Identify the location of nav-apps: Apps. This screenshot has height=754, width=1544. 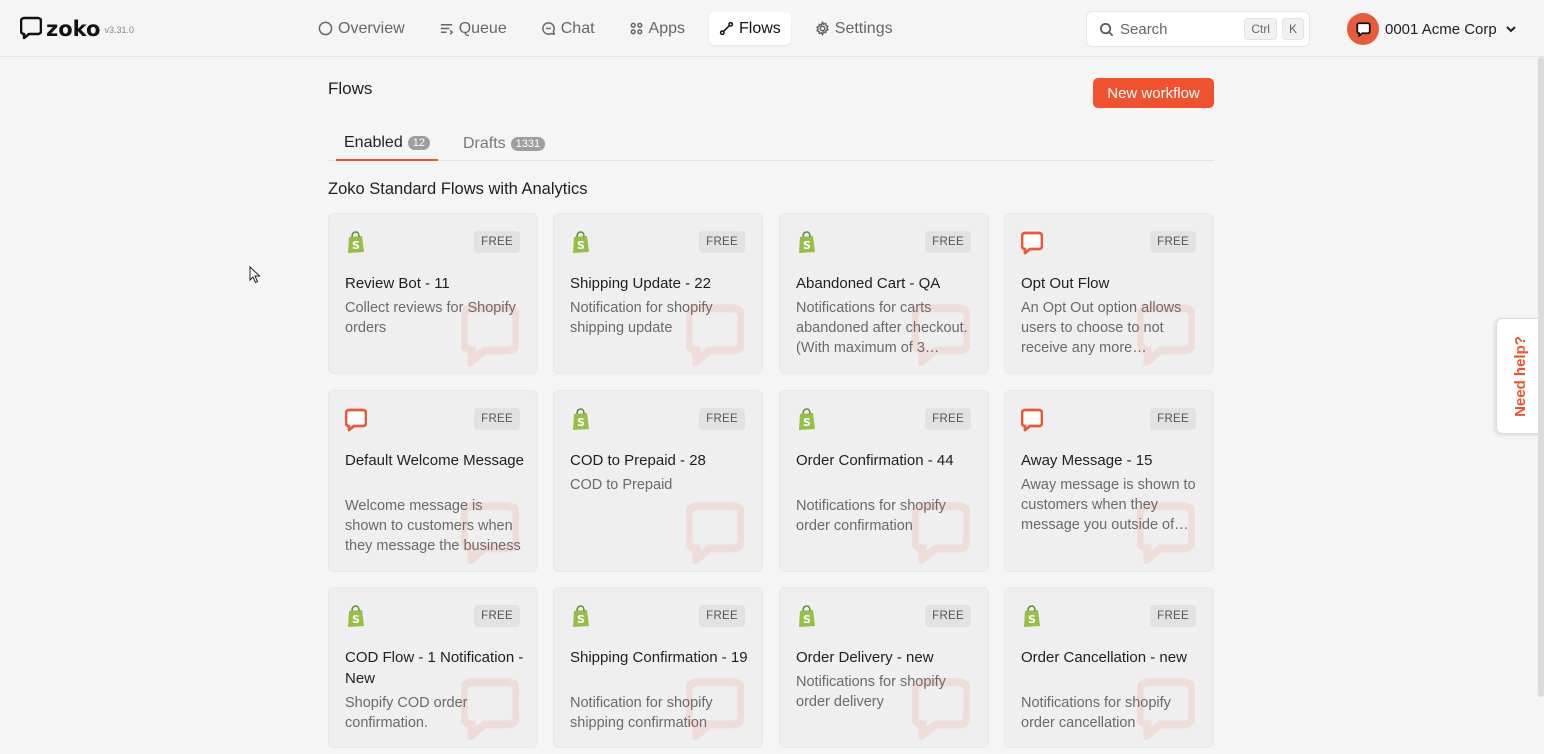
(657, 28).